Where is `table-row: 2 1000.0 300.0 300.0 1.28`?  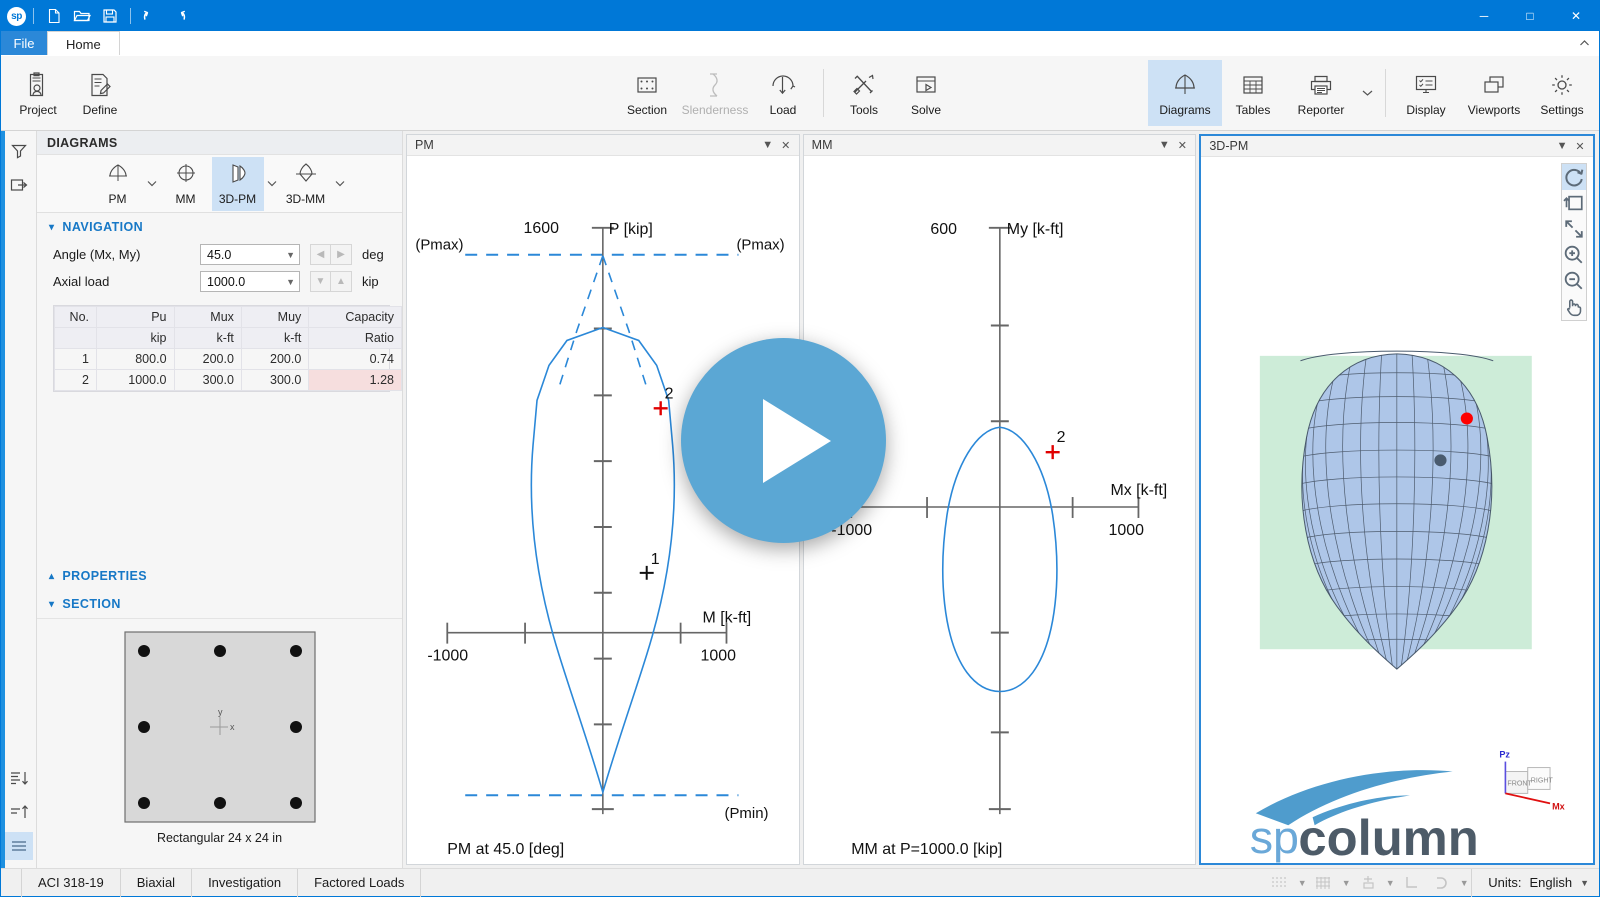 table-row: 2 1000.0 300.0 300.0 1.28 is located at coordinates (228, 380).